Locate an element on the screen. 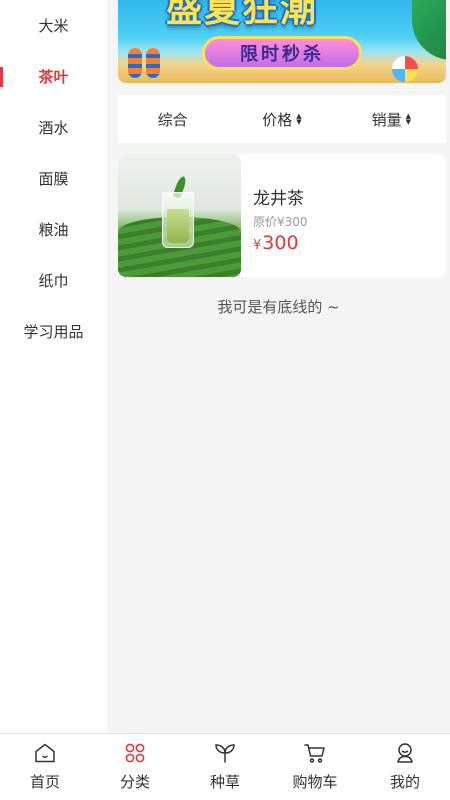 The width and height of the screenshot is (450, 800). tab-category: 分类 is located at coordinates (135, 767).